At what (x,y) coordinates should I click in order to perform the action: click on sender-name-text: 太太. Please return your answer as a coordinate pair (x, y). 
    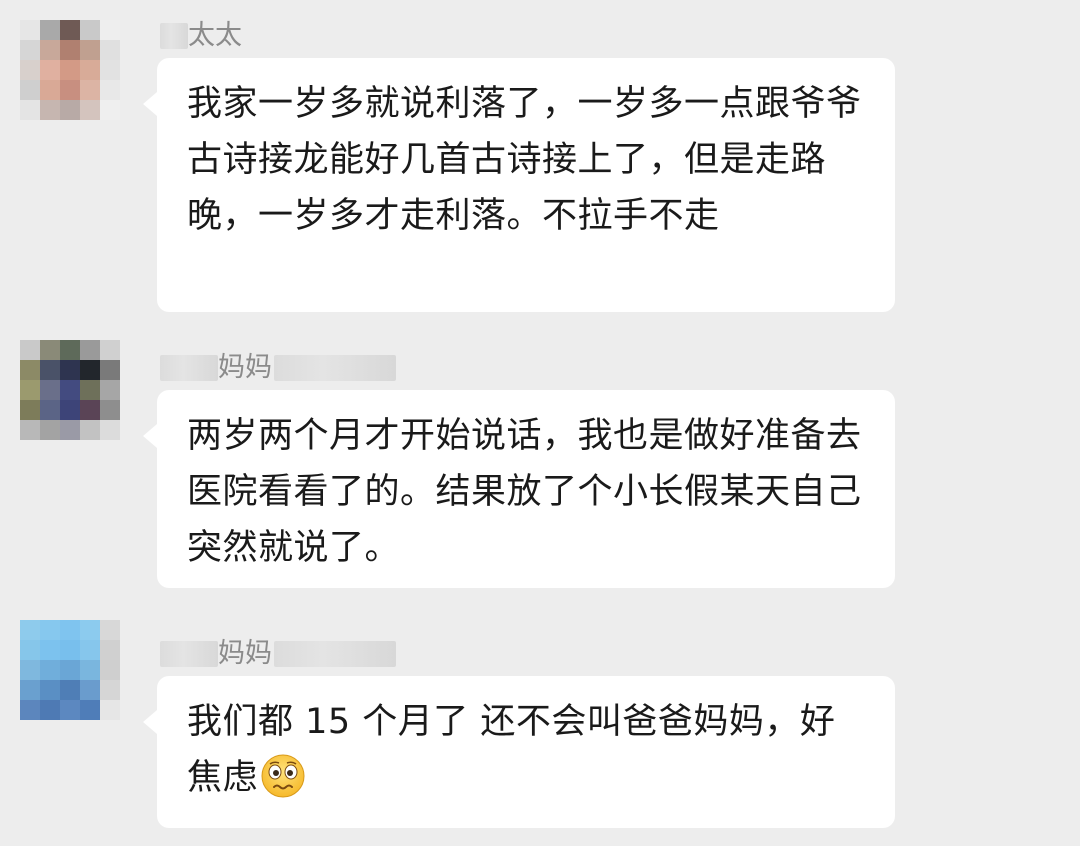
    Looking at the image, I should click on (215, 35).